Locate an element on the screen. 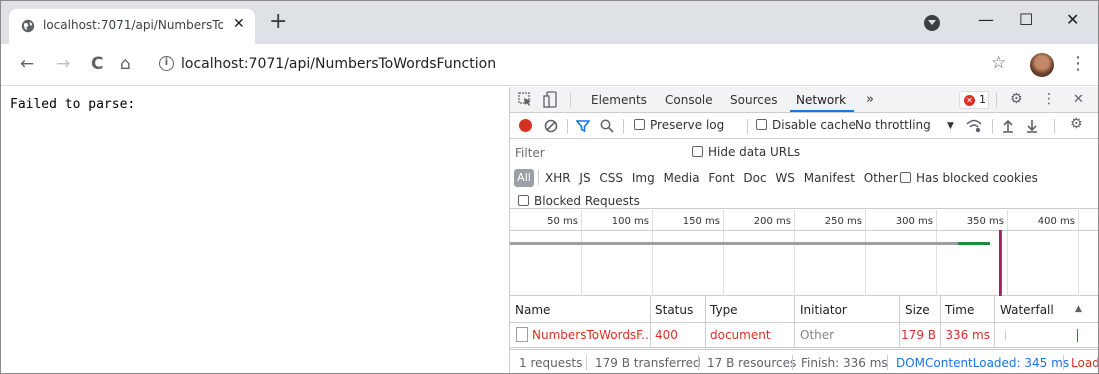 The width and height of the screenshot is (1099, 374). filter-manifest: Manifest is located at coordinates (829, 178).